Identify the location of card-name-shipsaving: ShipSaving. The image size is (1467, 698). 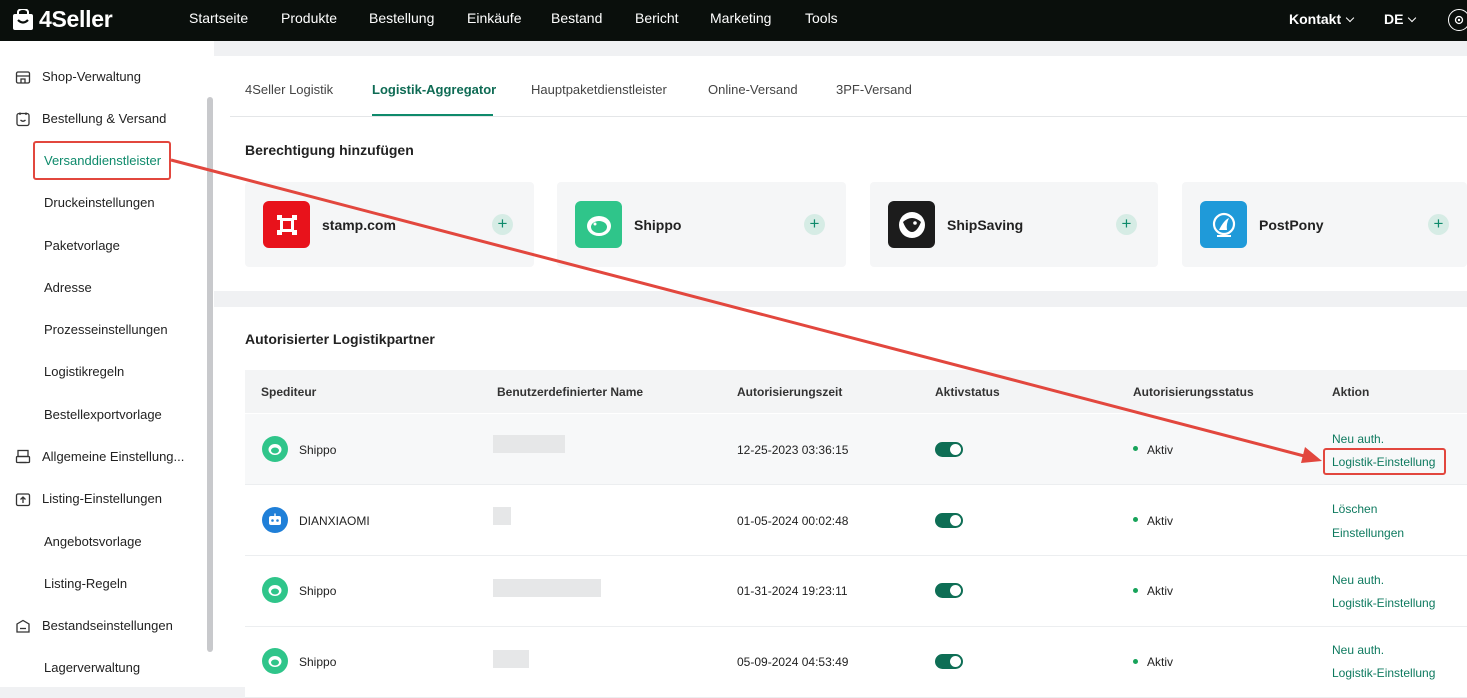
(985, 225).